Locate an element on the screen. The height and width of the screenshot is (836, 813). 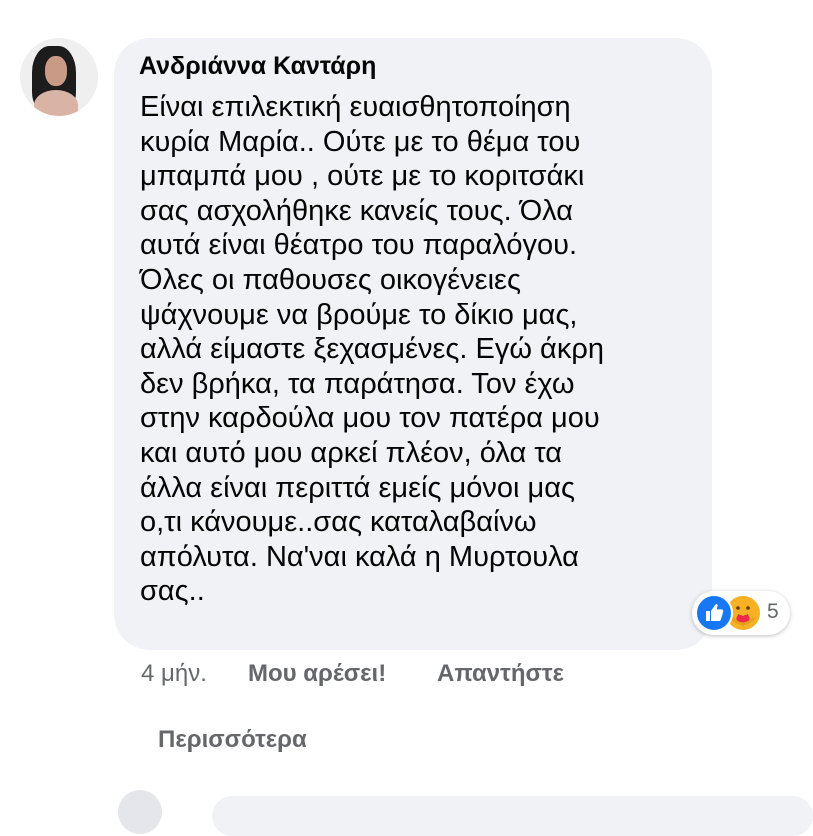
comment-line: στην καρδούλα μου τον πατέρα μου is located at coordinates (370, 418).